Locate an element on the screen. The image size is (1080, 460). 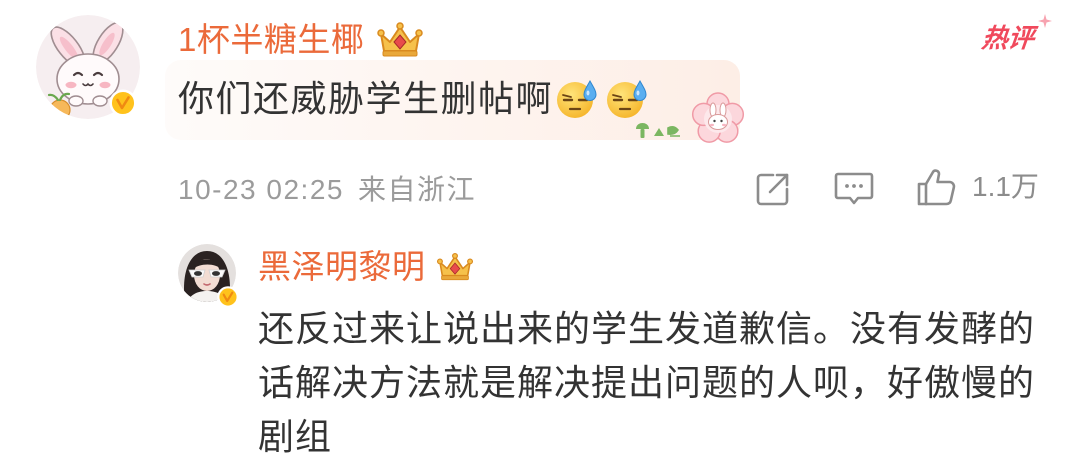
reply-author-row: 黑泽明黎明 is located at coordinates (366, 267).